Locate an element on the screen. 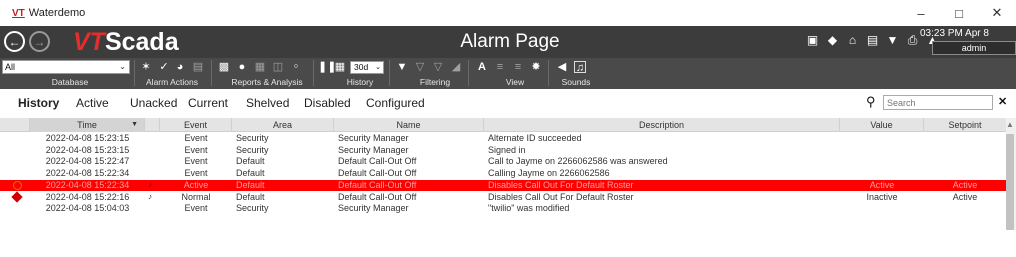 The width and height of the screenshot is (1016, 257). column-time: Time ▼ is located at coordinates (87, 125).